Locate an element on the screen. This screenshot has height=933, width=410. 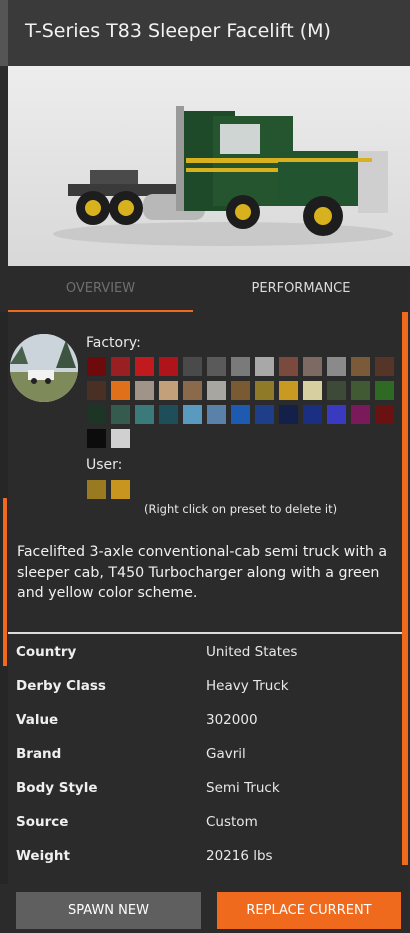
title-accent is located at coordinates (4, 33).